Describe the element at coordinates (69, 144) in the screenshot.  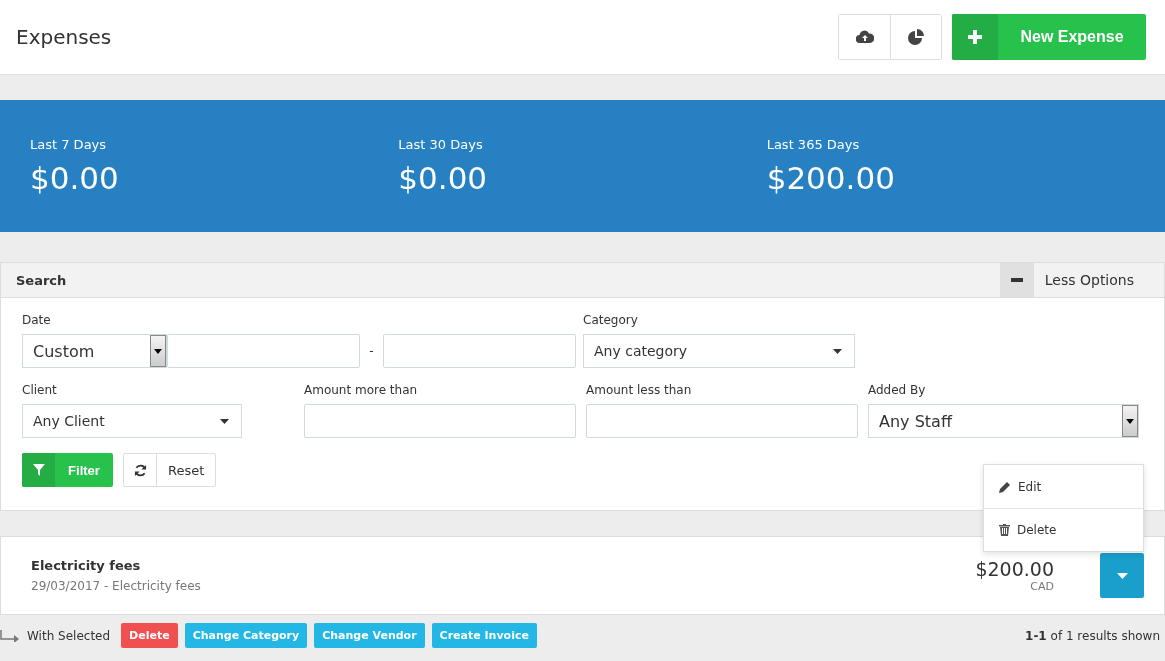
I see `stat-label: Last 7 Days` at that location.